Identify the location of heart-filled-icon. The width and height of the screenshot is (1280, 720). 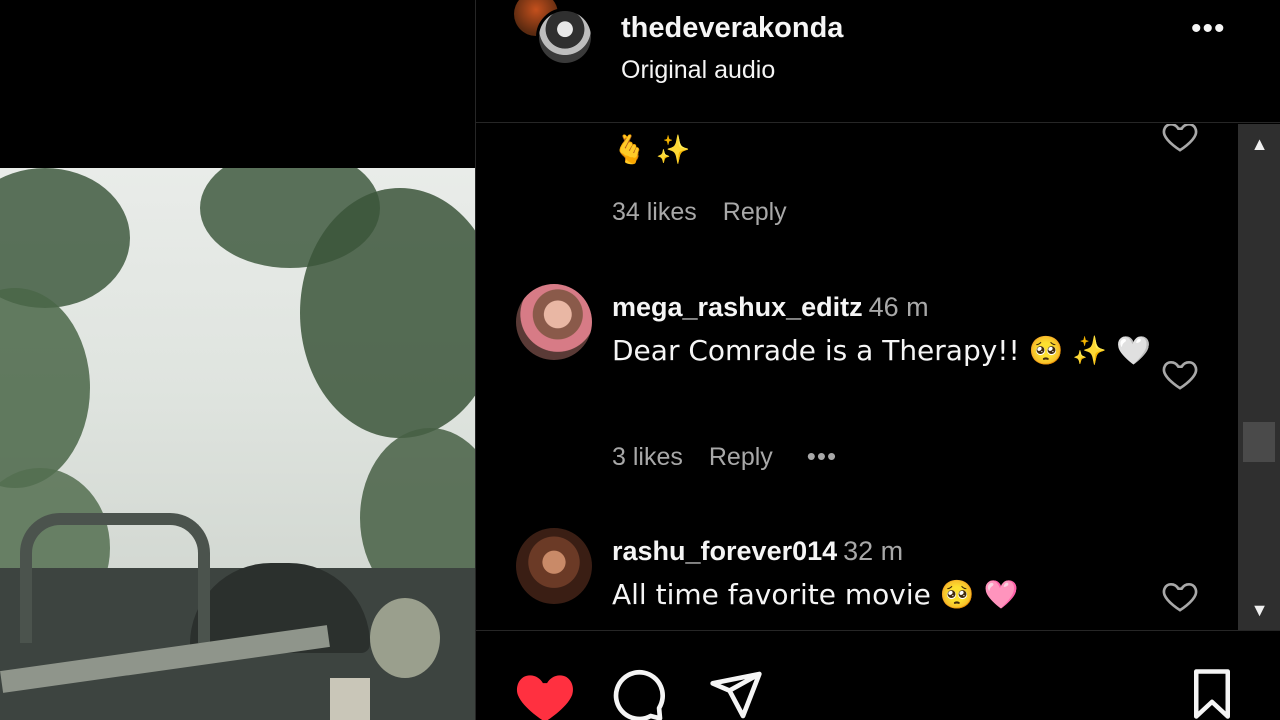
(545, 693).